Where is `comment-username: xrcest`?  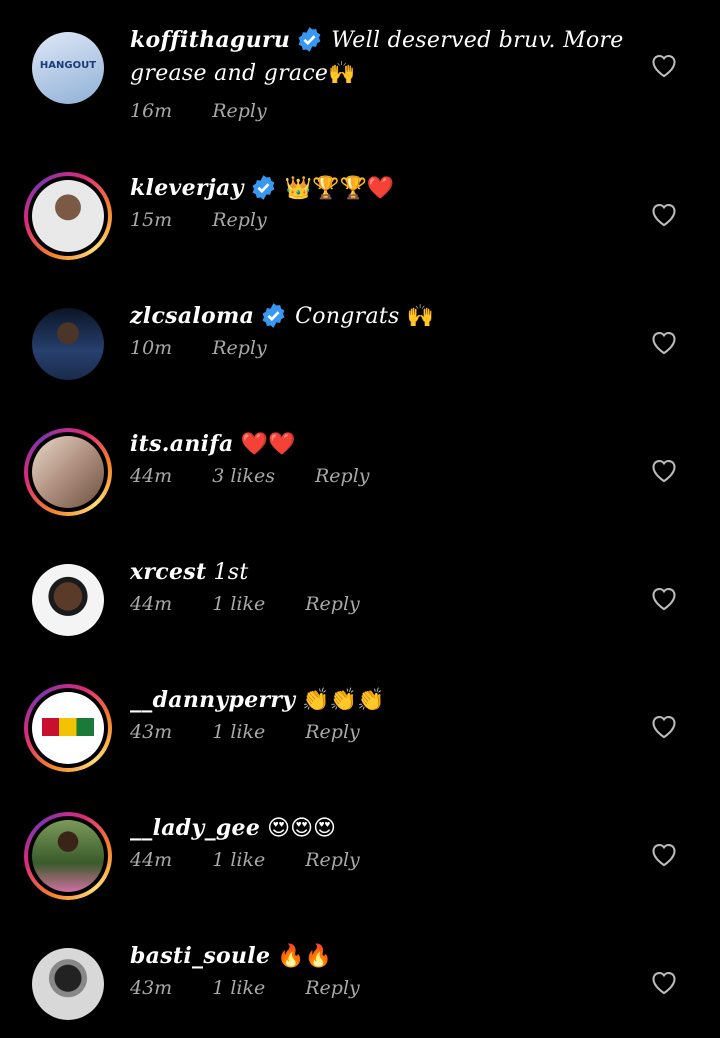
comment-username: xrcest is located at coordinates (168, 572).